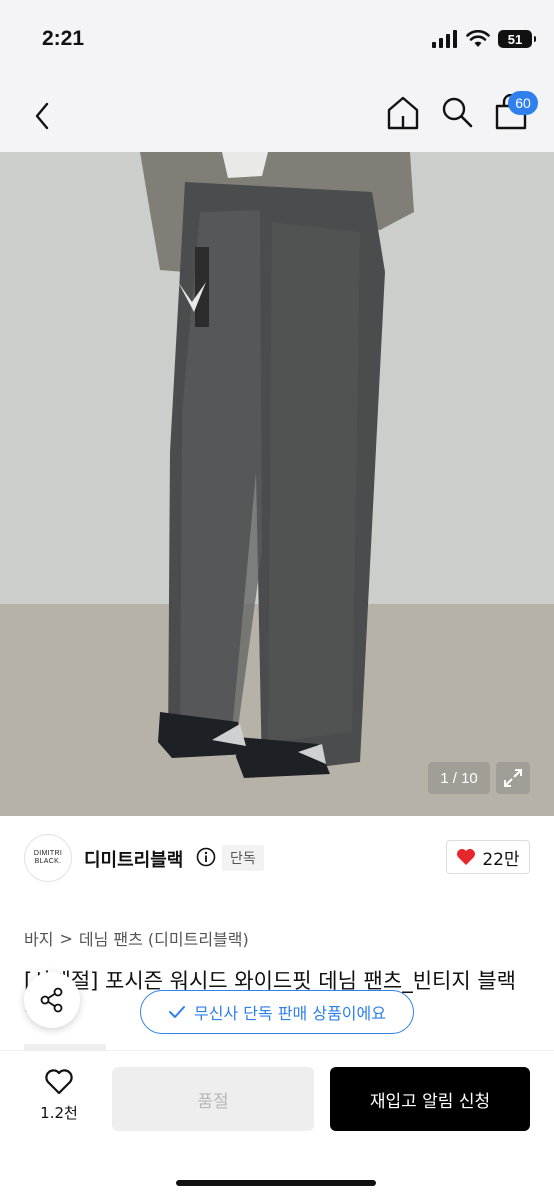 This screenshot has height=1200, width=554. I want to click on back-button, so click(42, 116).